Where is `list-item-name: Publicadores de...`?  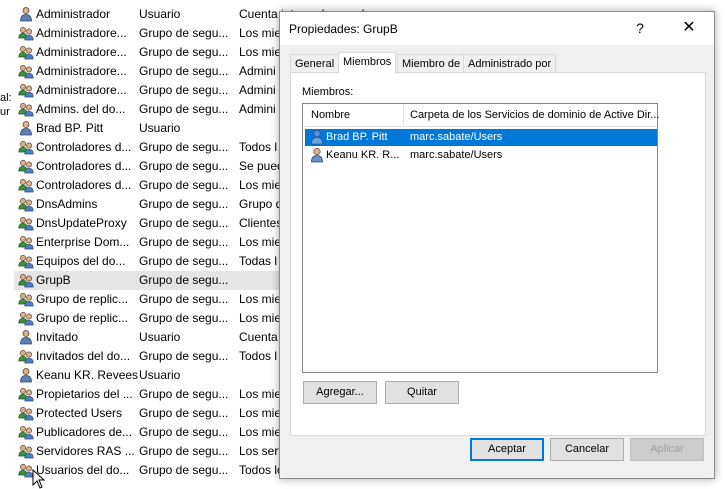
list-item-name: Publicadores de... is located at coordinates (84, 432).